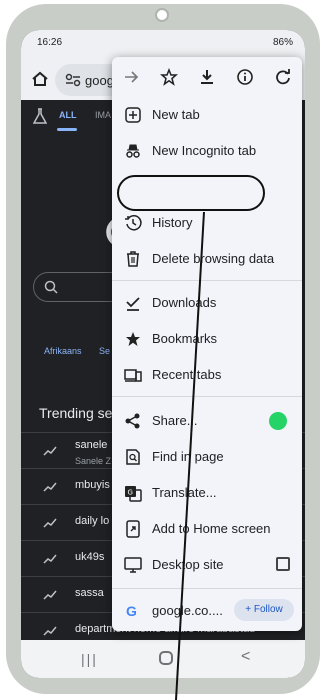  I want to click on status-battery: 86%, so click(282, 42).